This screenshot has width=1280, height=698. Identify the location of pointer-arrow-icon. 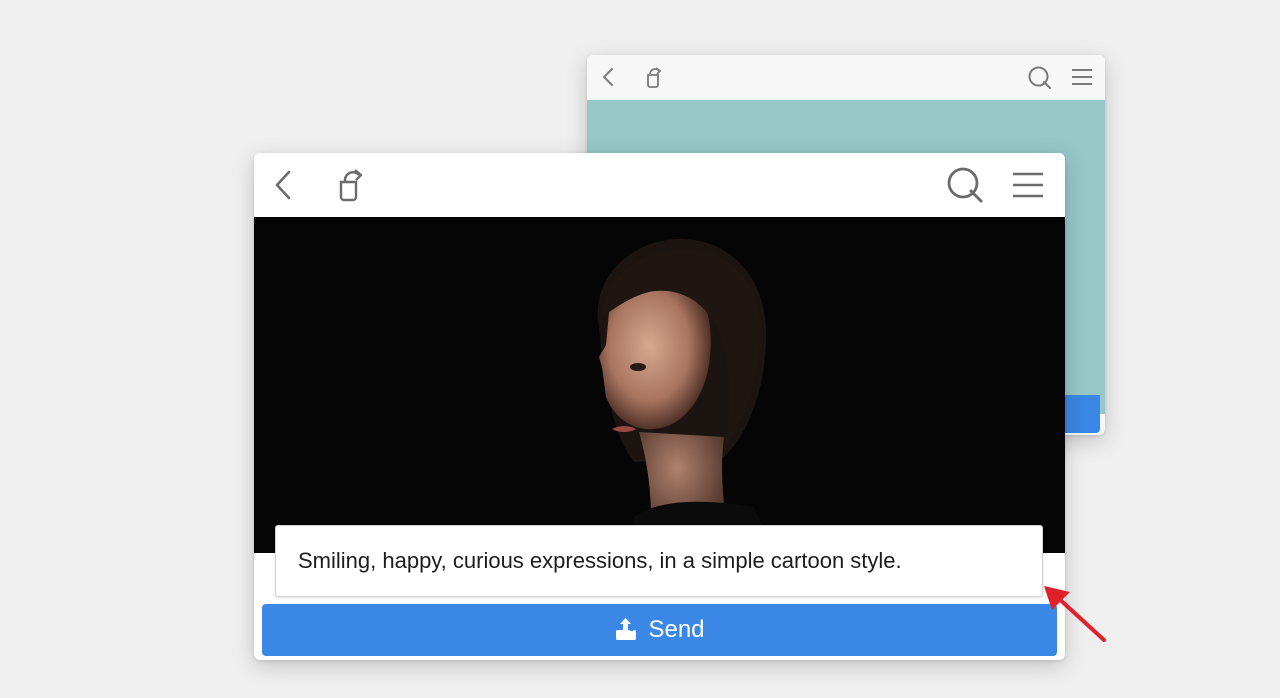
(1075, 614).